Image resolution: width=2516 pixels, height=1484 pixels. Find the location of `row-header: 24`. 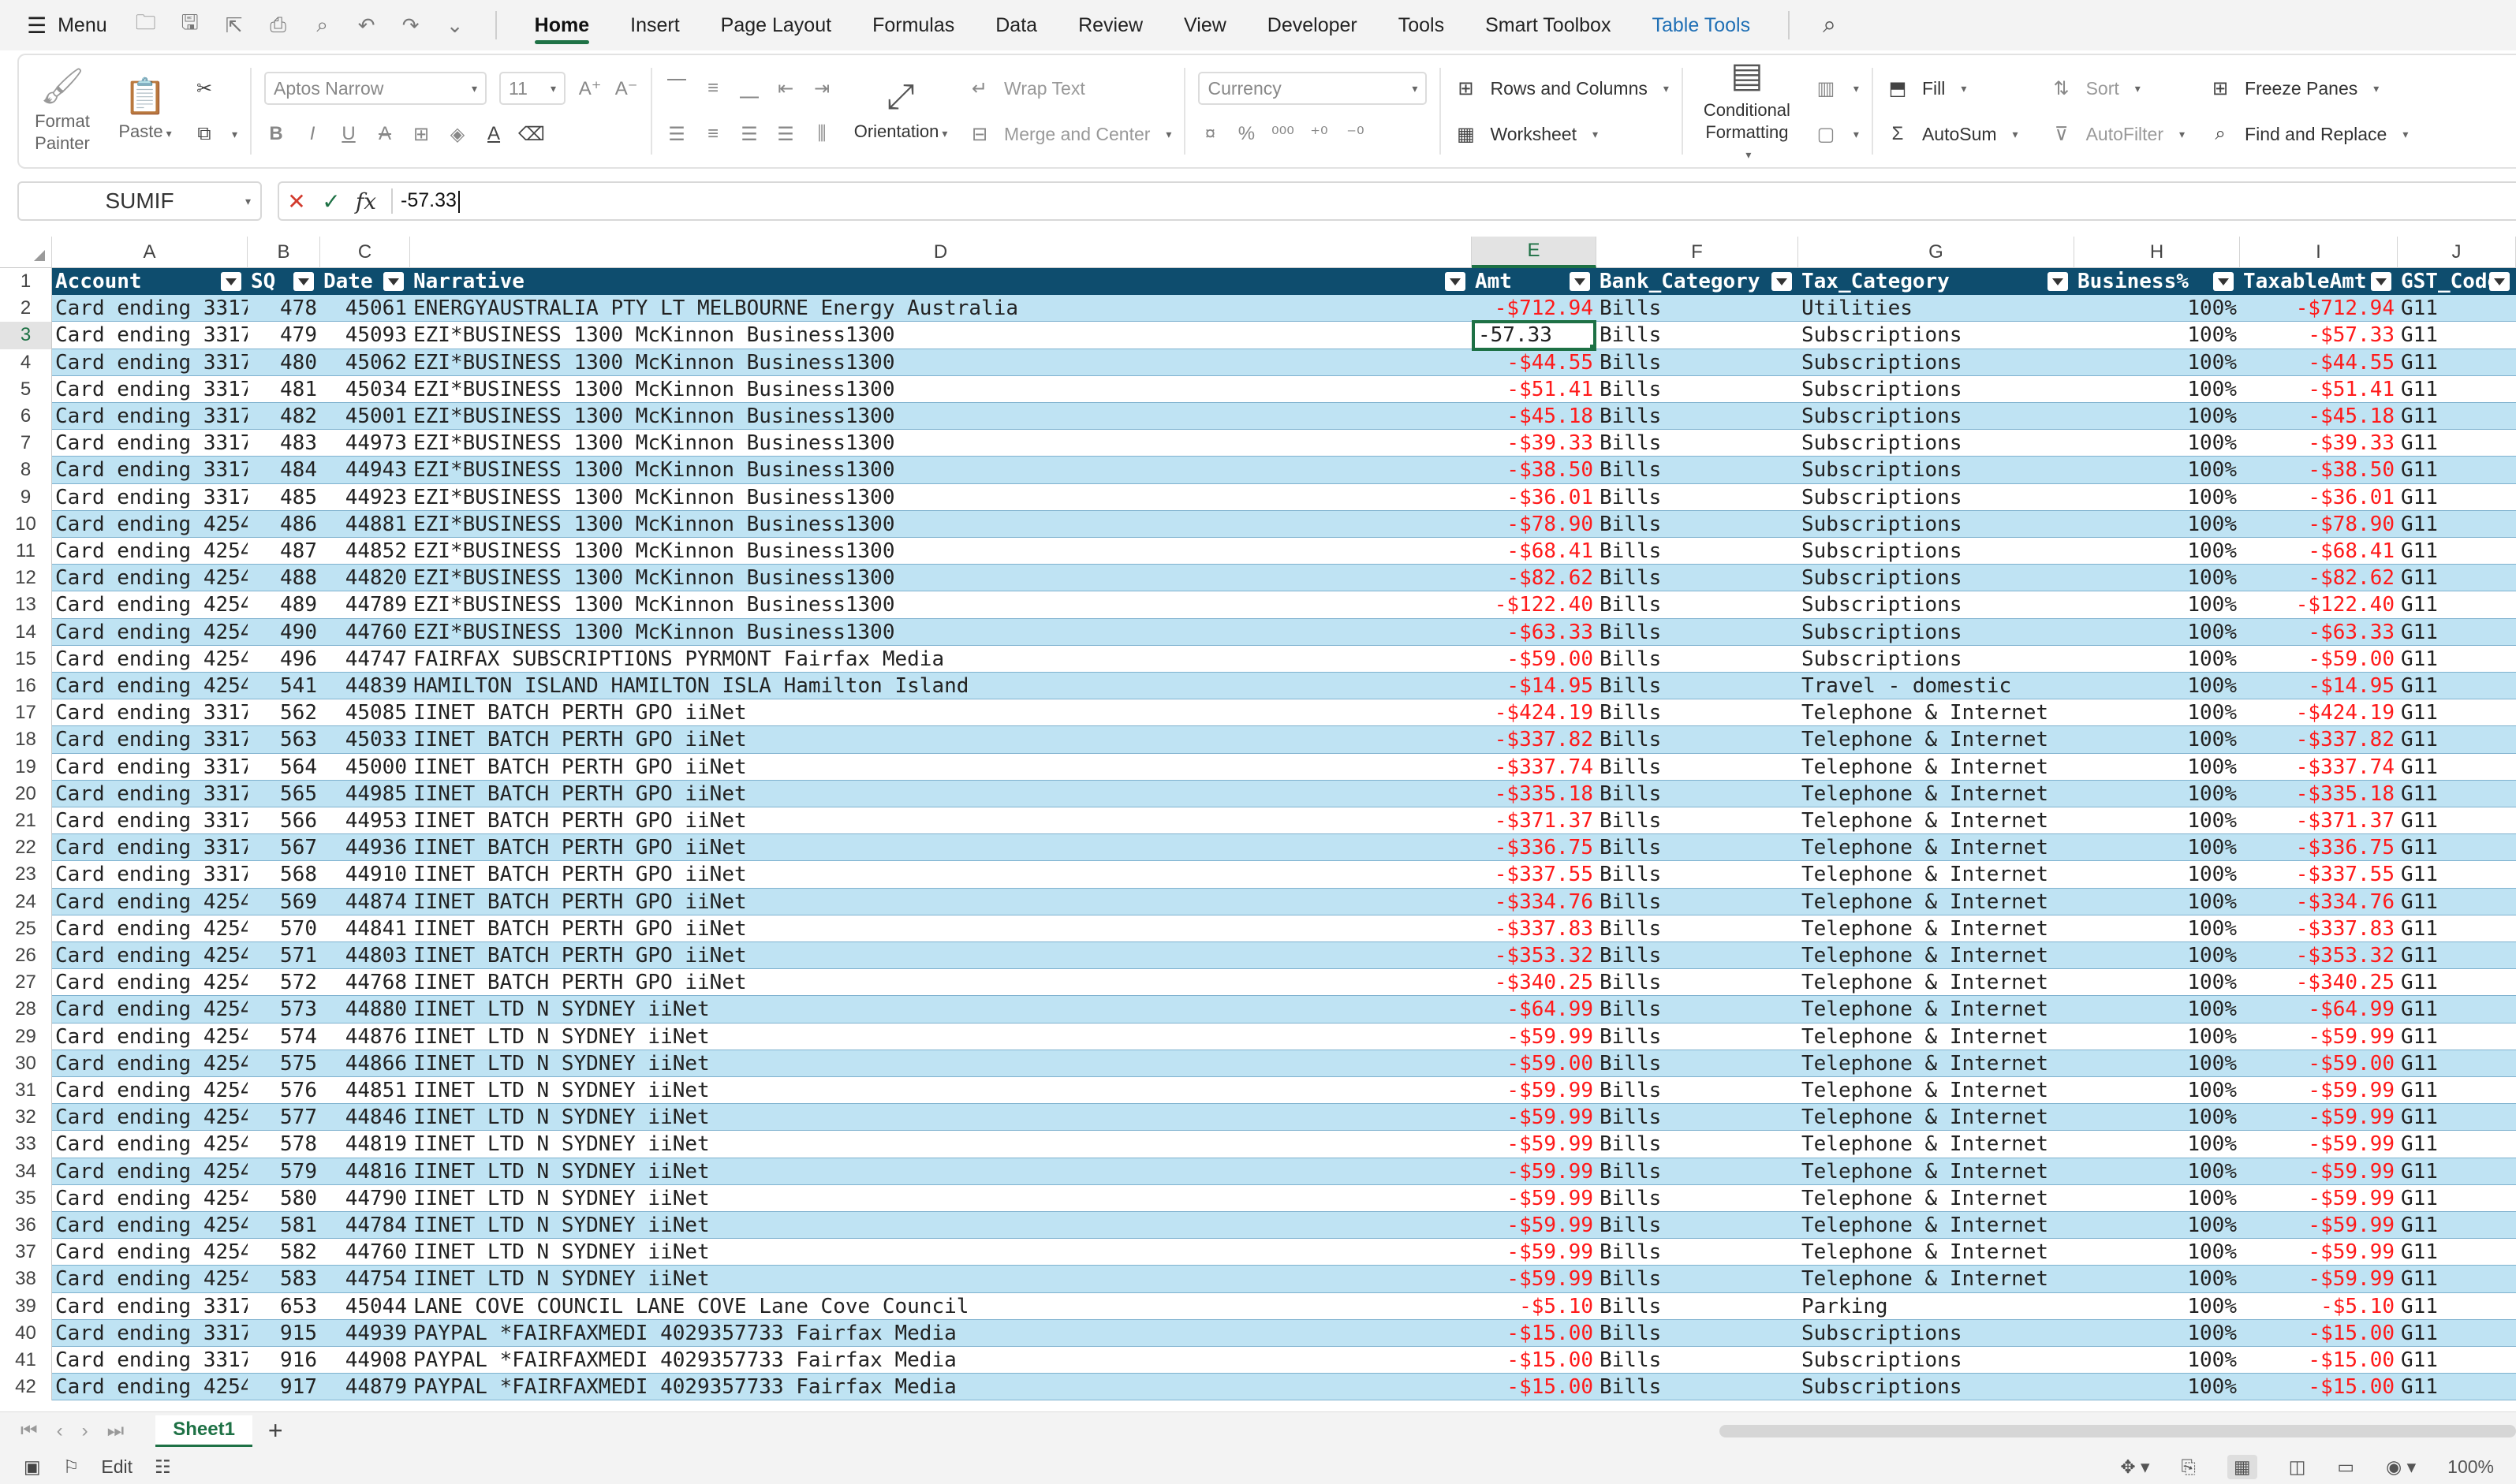

row-header: 24 is located at coordinates (26, 901).